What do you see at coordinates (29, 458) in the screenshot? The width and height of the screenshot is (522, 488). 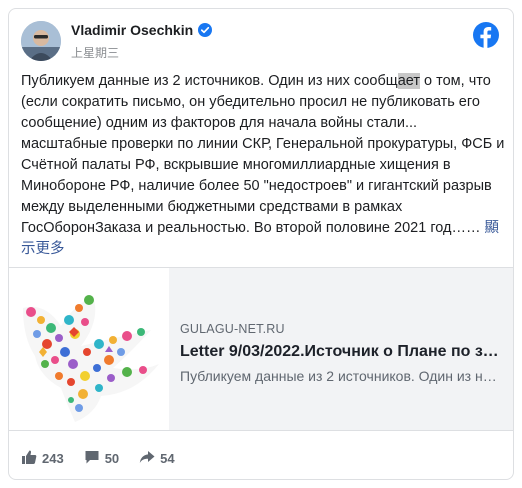 I see `like-icon` at bounding box center [29, 458].